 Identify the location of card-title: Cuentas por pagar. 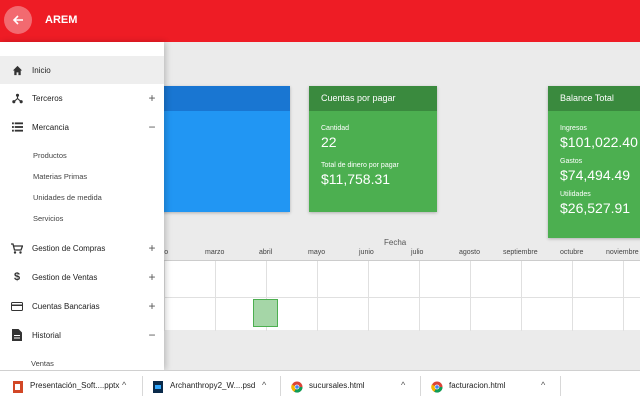
(373, 98).